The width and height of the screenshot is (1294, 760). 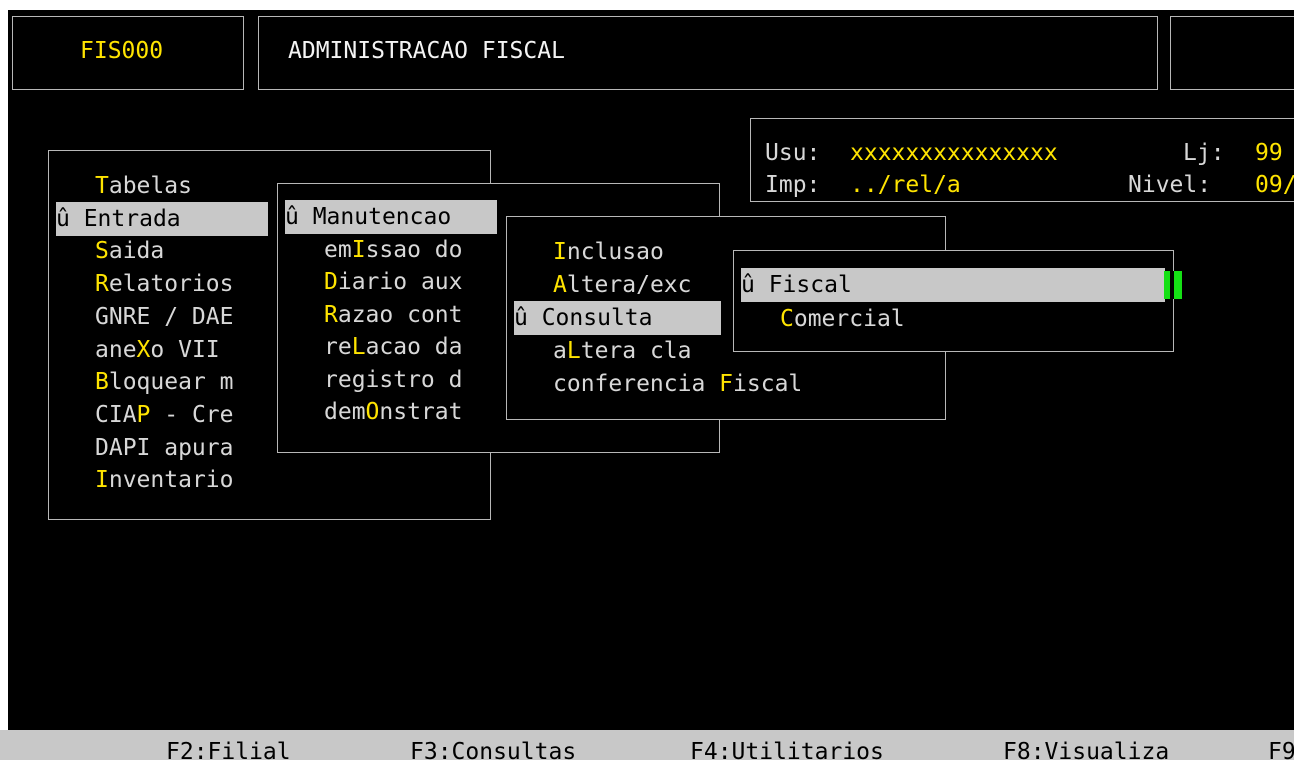 I want to click on menu1-item-gnre-dae: GNRE / DAE, so click(x=144, y=317).